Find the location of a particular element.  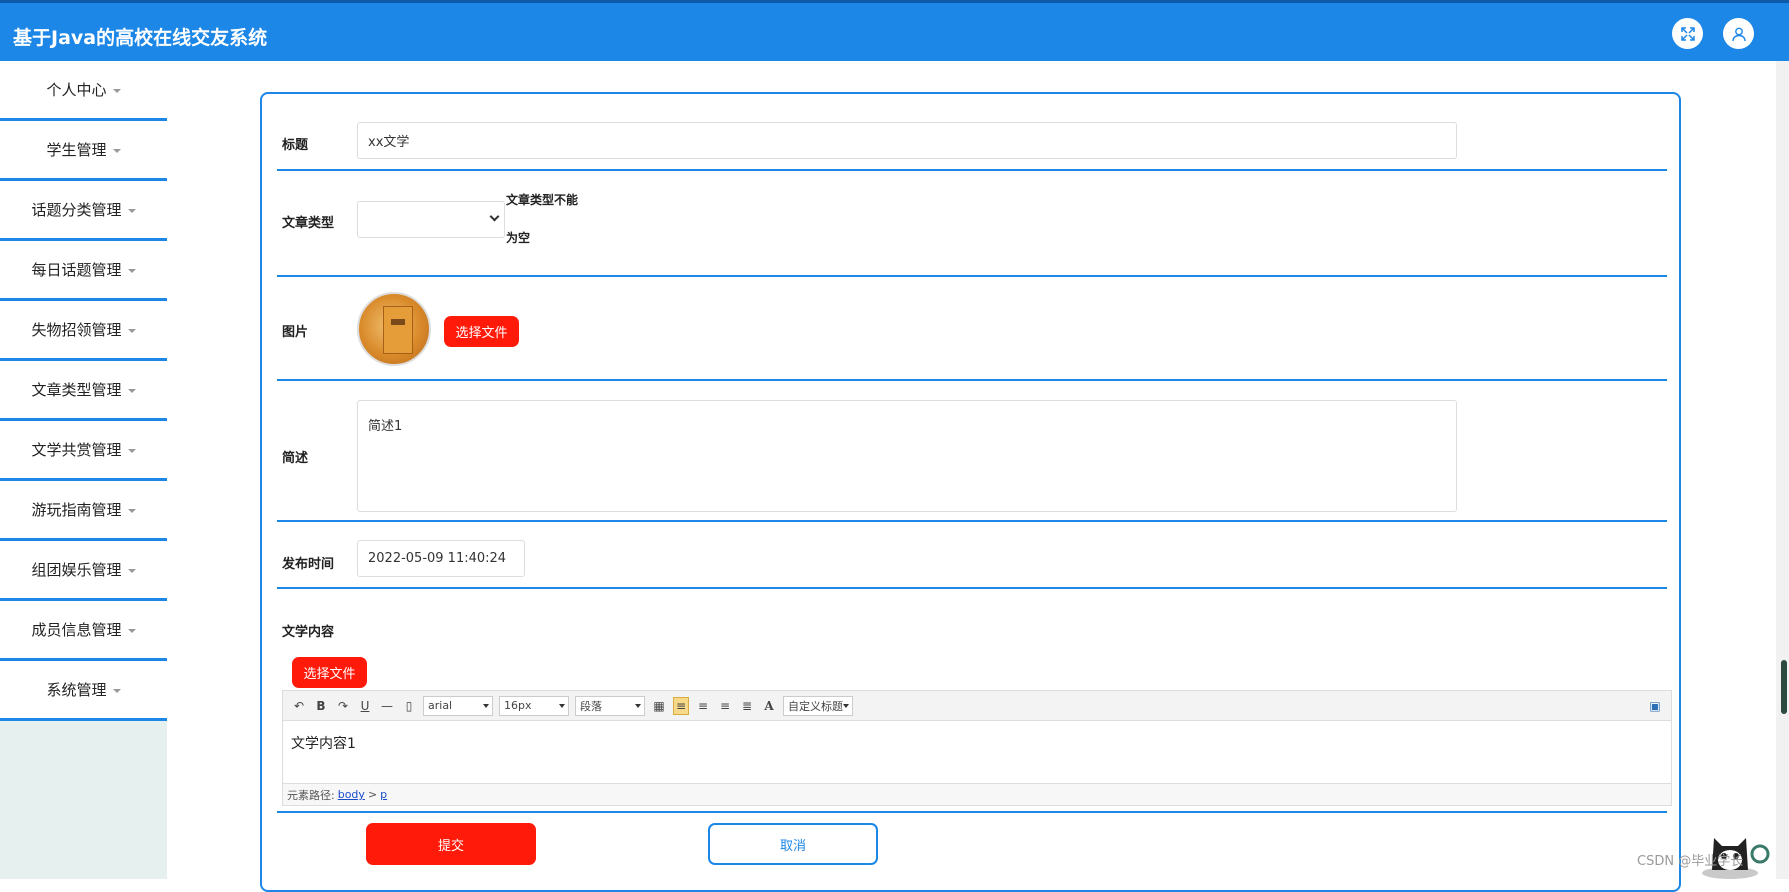

user-icon is located at coordinates (1738, 33).